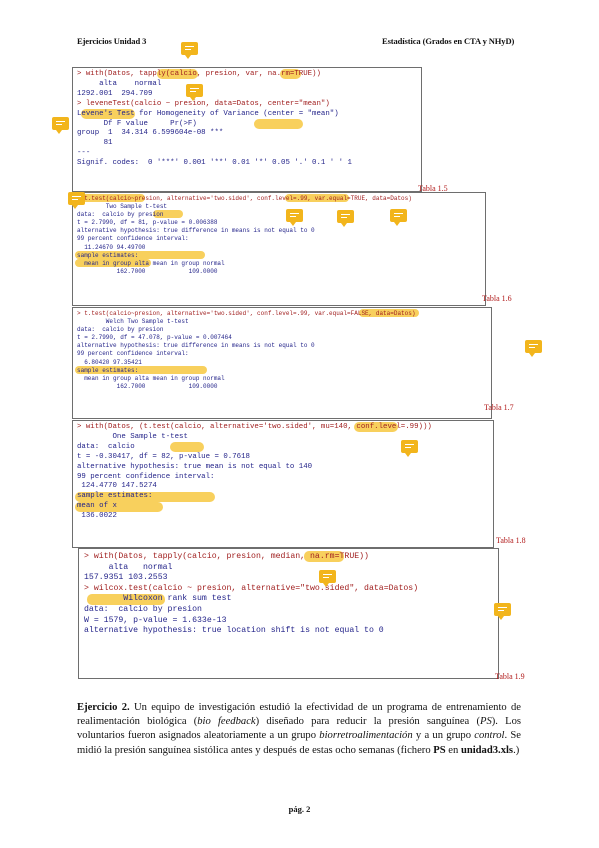  I want to click on output-line: 81, so click(95, 143).